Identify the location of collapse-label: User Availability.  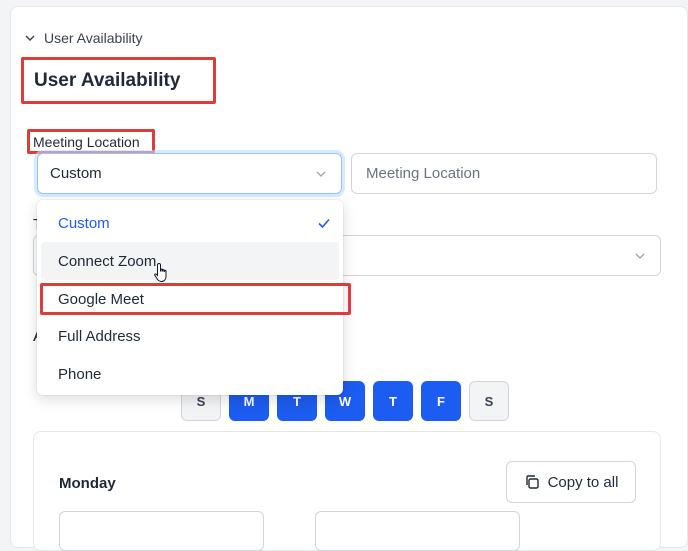
(93, 38).